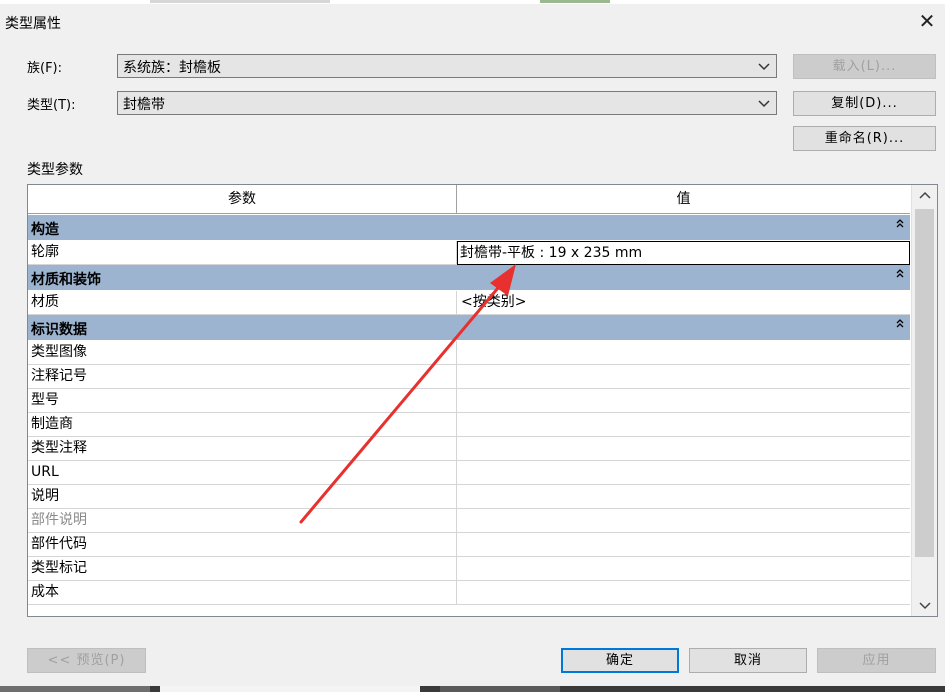 The width and height of the screenshot is (945, 692). What do you see at coordinates (33, 24) in the screenshot?
I see `dialog-title: 类型属性` at bounding box center [33, 24].